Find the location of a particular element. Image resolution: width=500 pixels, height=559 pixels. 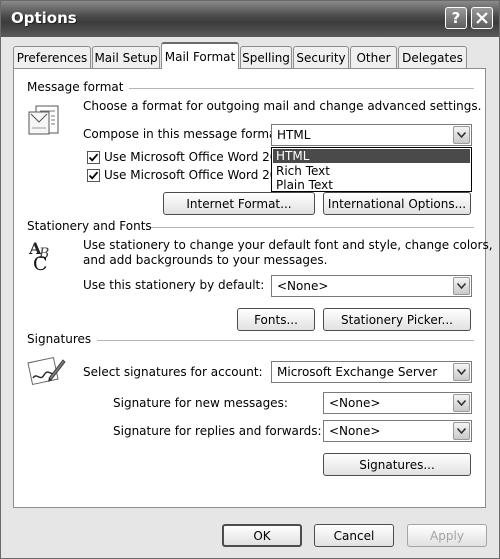

compose-format-value: HTML is located at coordinates (294, 135).